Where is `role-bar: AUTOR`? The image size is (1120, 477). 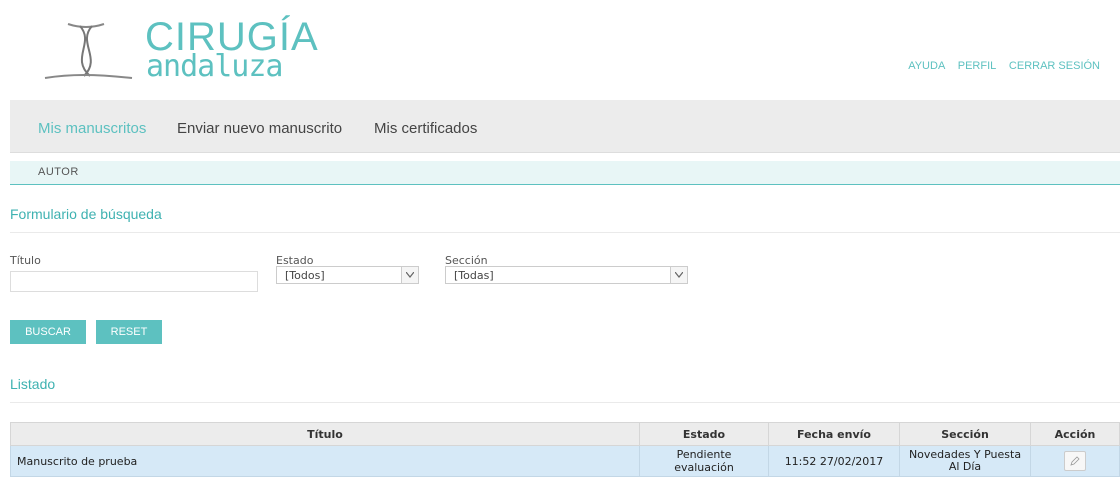 role-bar: AUTOR is located at coordinates (565, 173).